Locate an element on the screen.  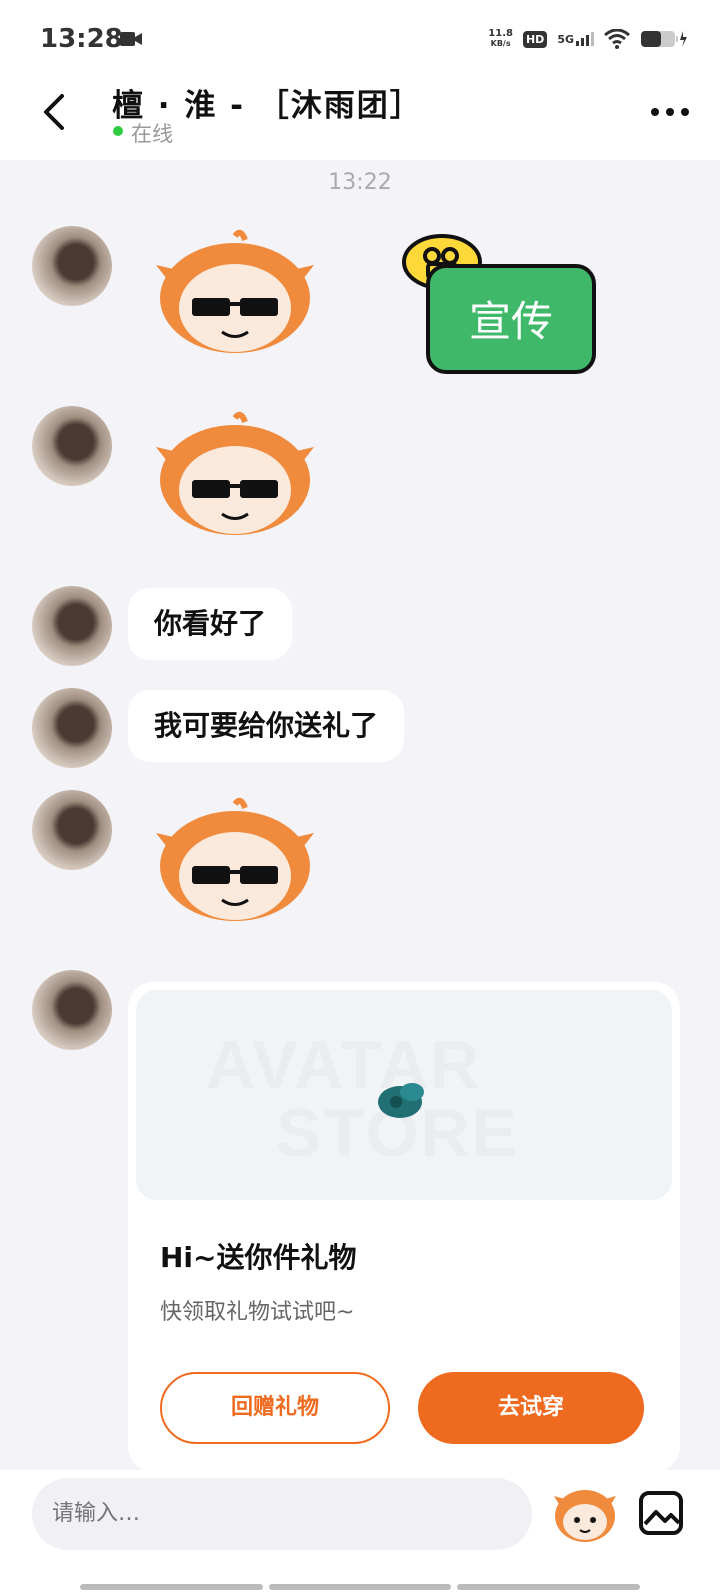
gift-banner: AVATAR STORE is located at coordinates (404, 1095).